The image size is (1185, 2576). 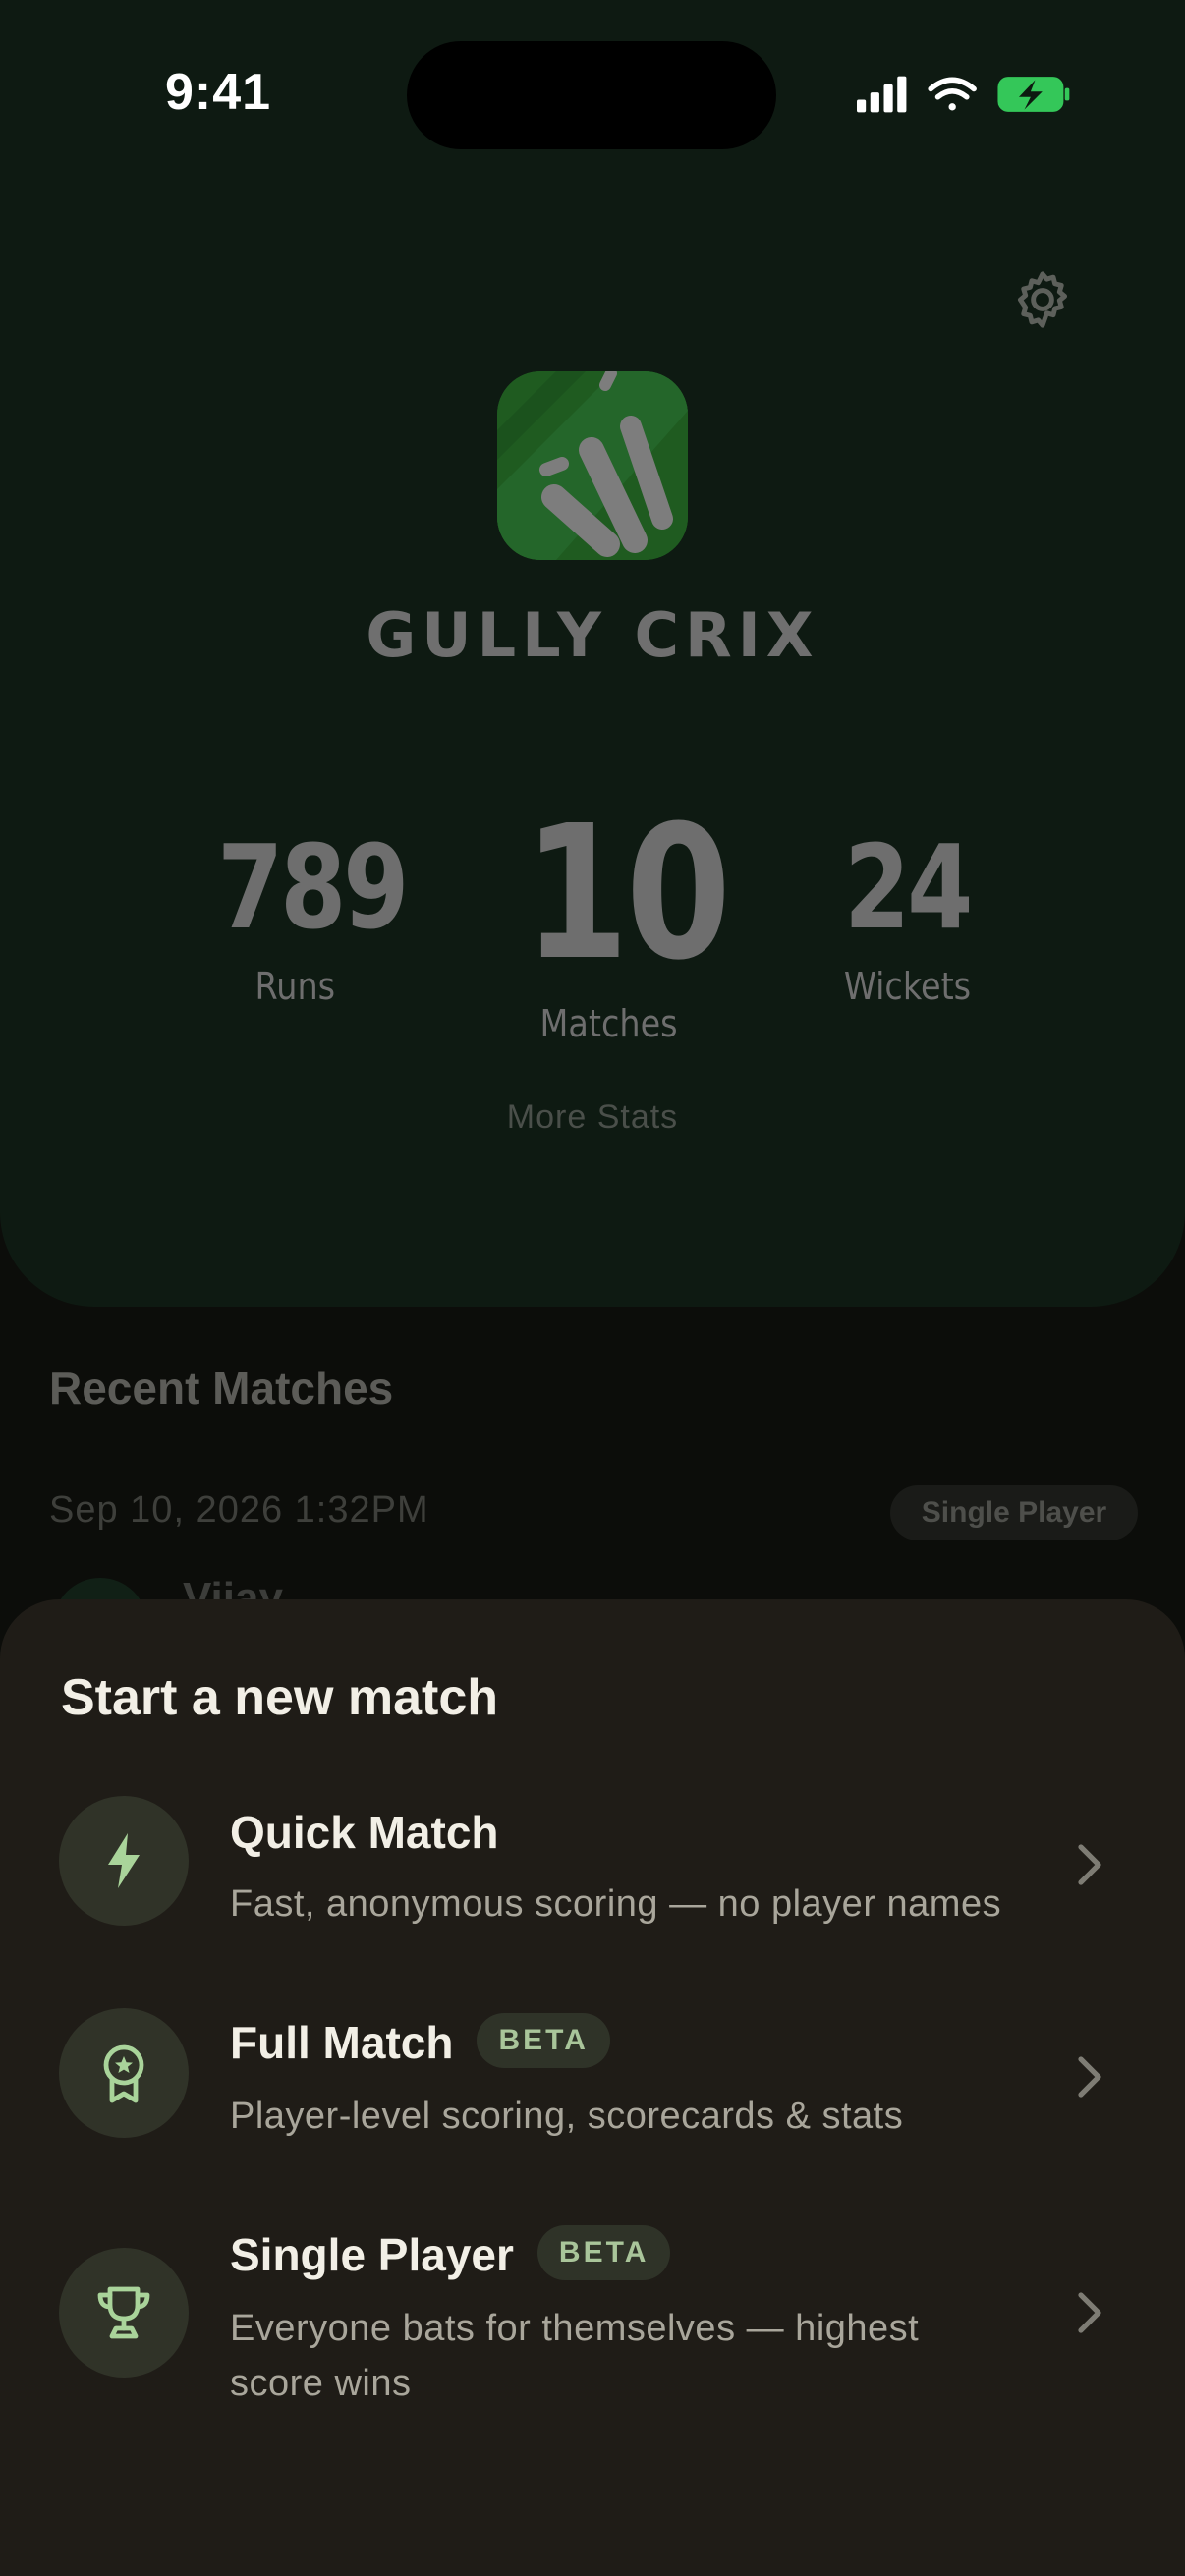 What do you see at coordinates (592, 1117) in the screenshot?
I see `more-stats-link: More Stats` at bounding box center [592, 1117].